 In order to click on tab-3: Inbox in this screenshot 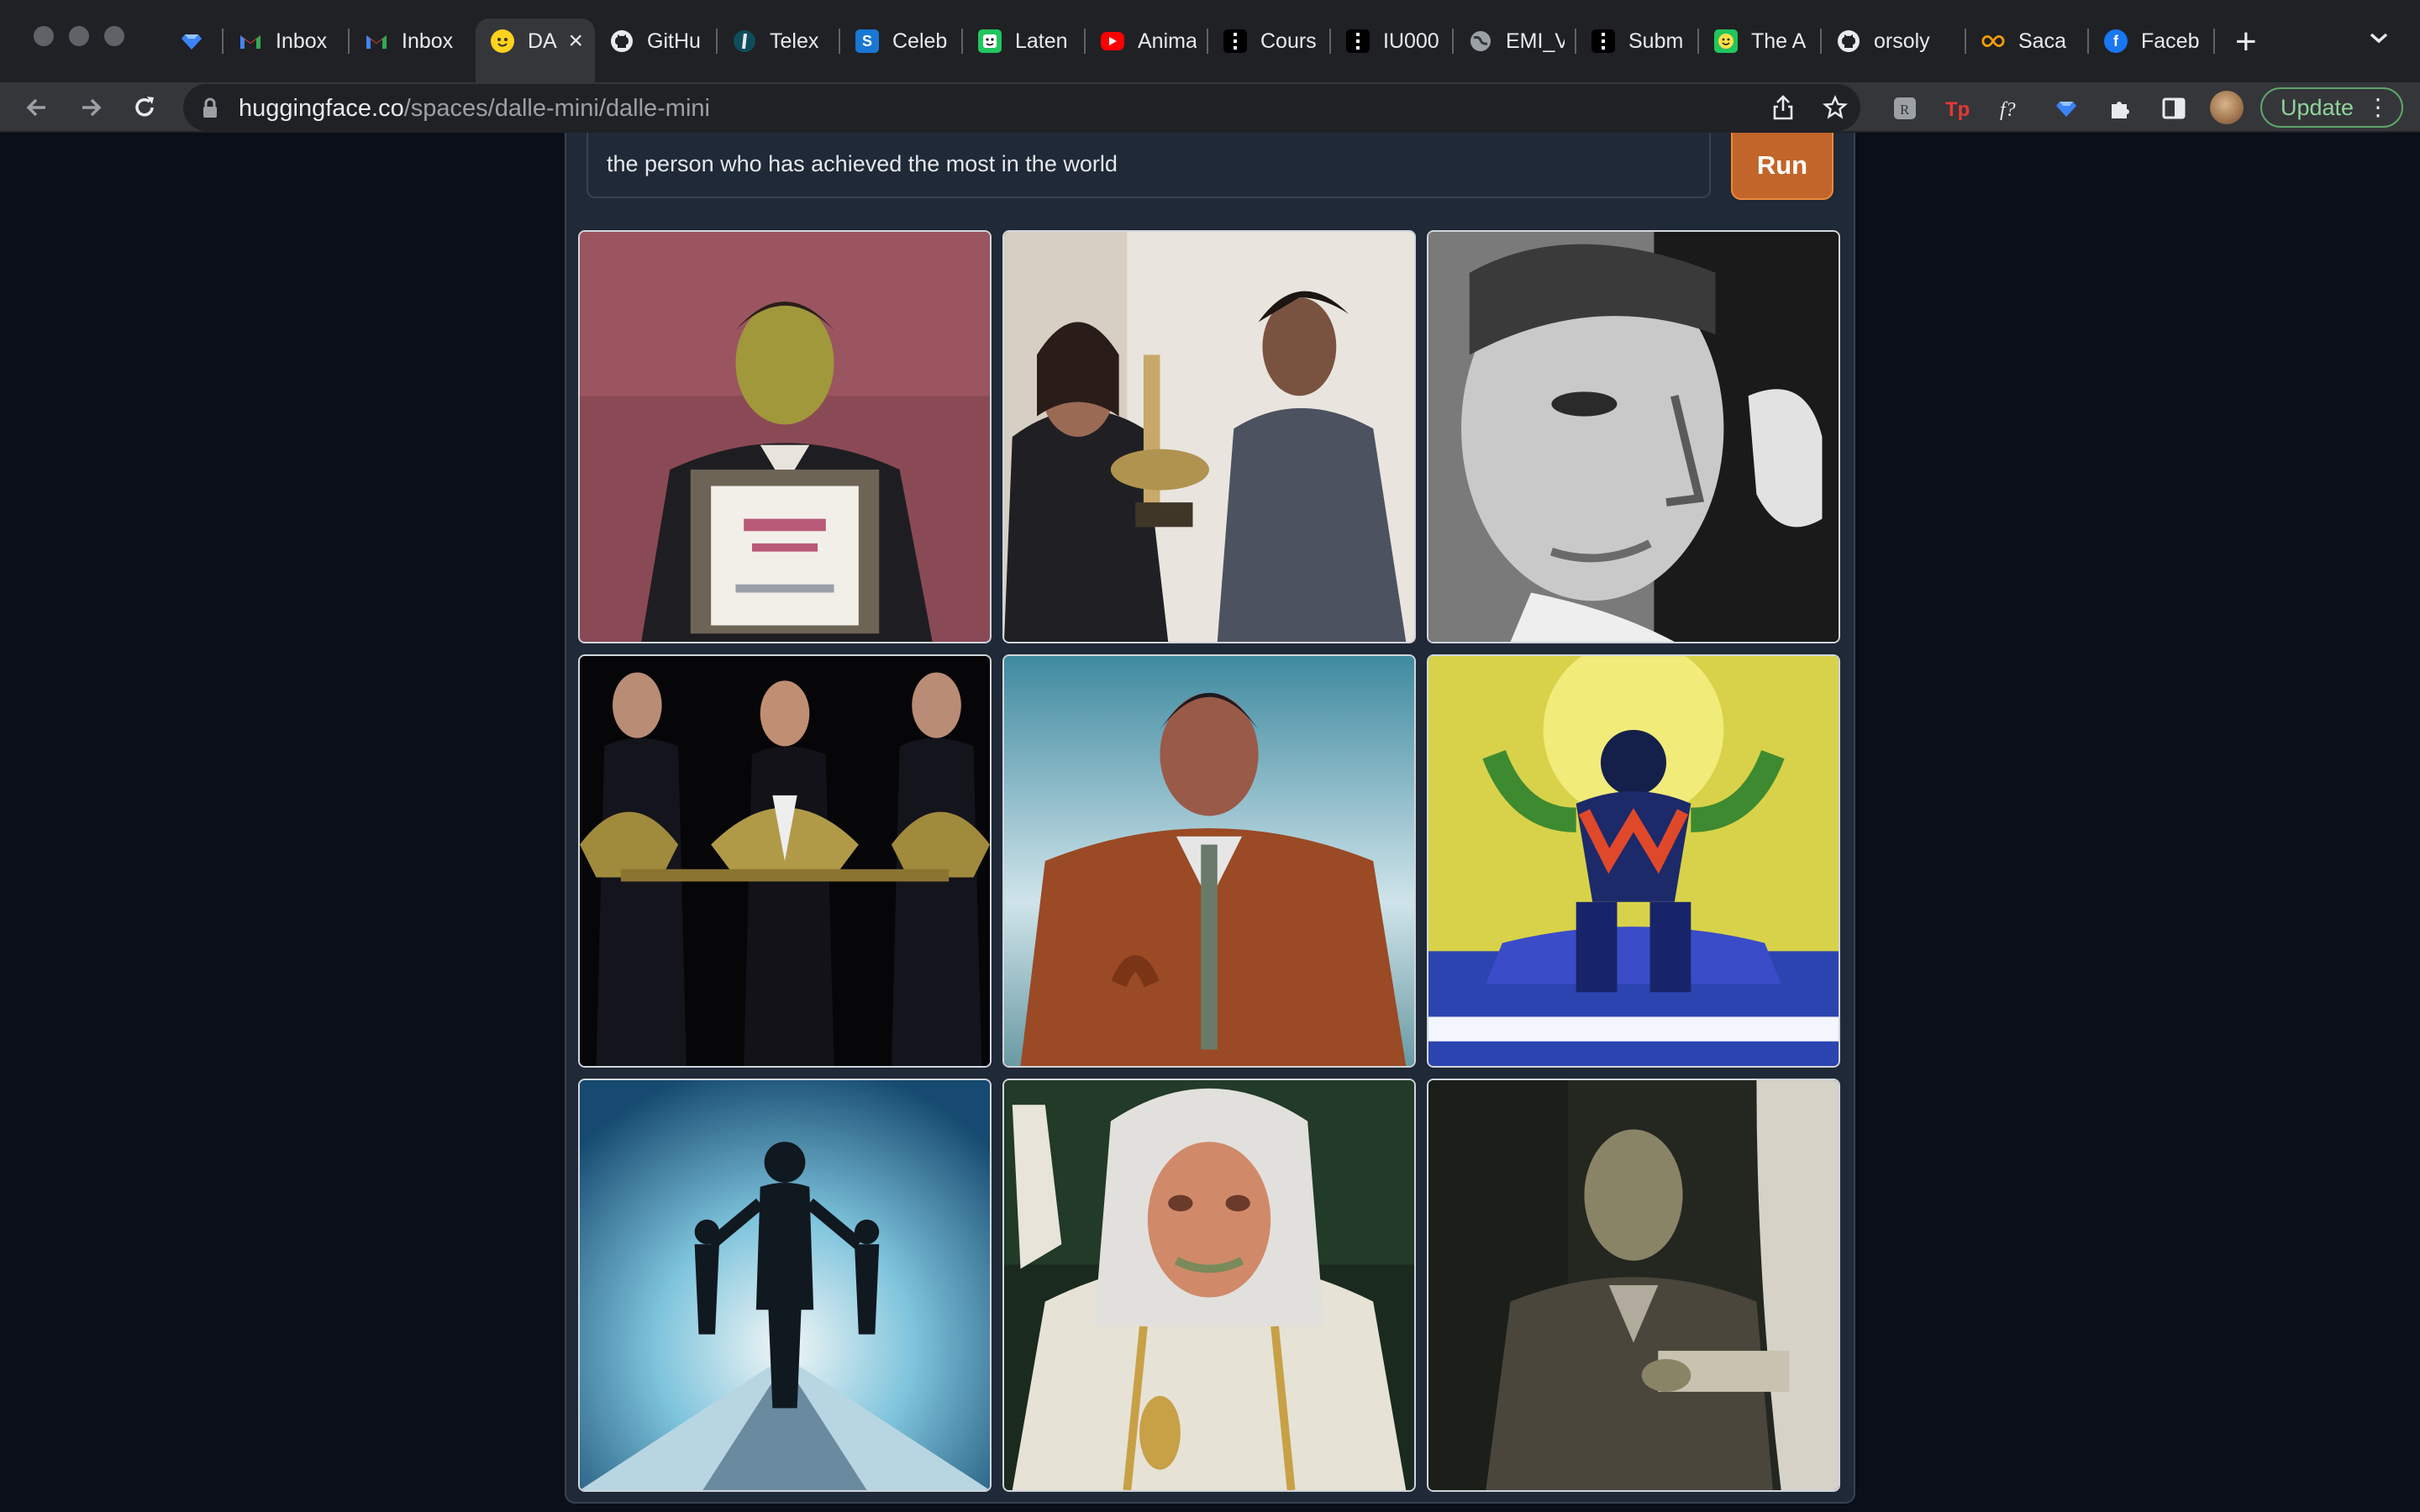, I will do `click(413, 41)`.